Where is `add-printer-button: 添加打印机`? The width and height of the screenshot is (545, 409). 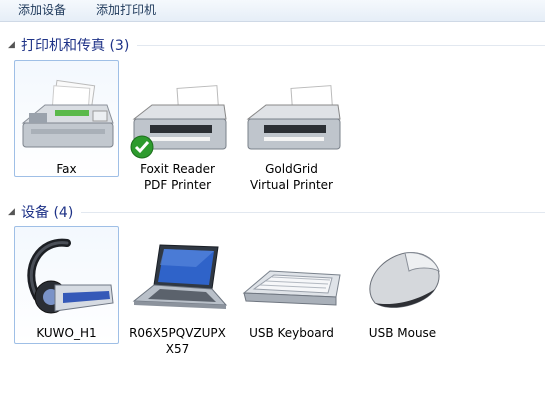
add-printer-button: 添加打印机 is located at coordinates (126, 10).